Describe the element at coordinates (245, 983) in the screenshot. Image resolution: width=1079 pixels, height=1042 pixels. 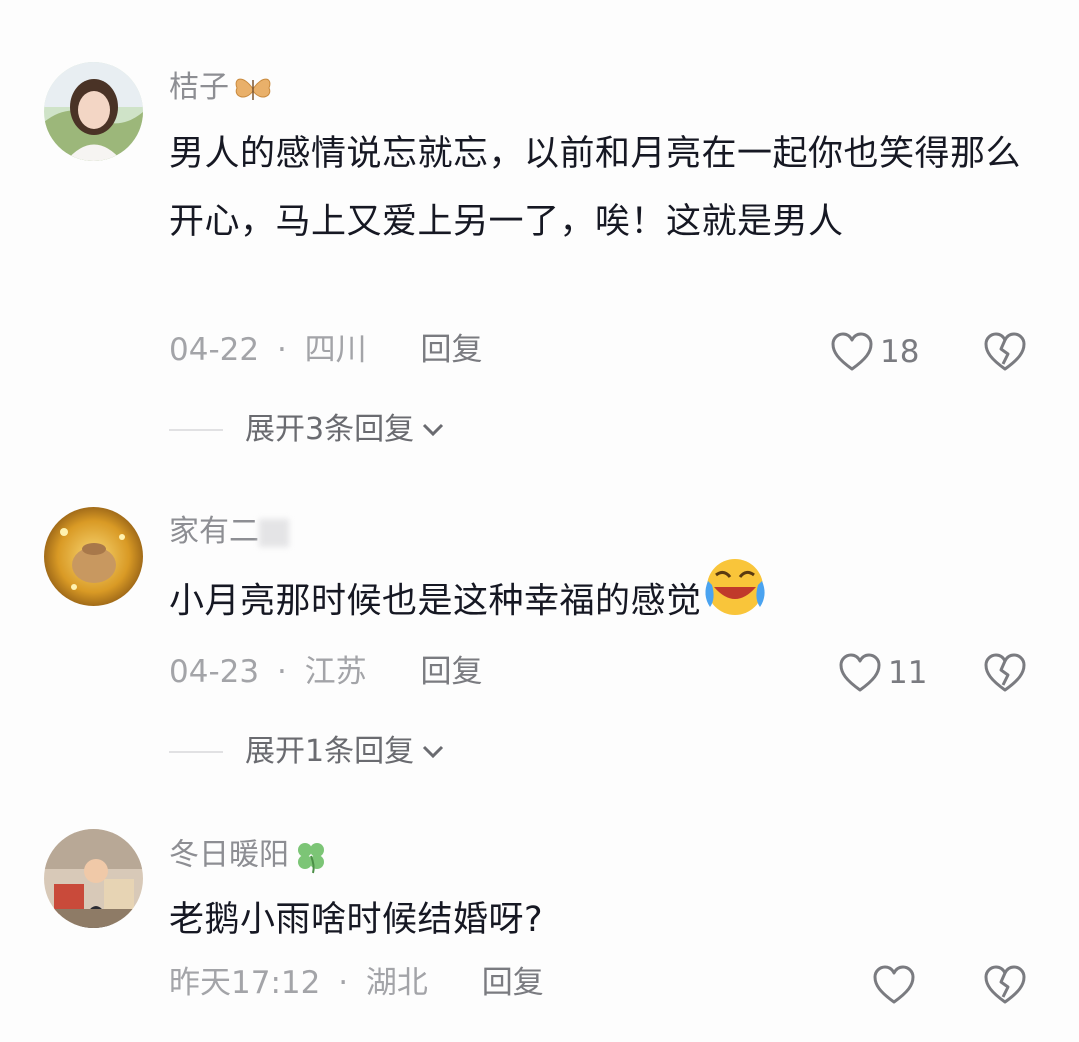
I see `comment-date: 昨天17:12` at that location.